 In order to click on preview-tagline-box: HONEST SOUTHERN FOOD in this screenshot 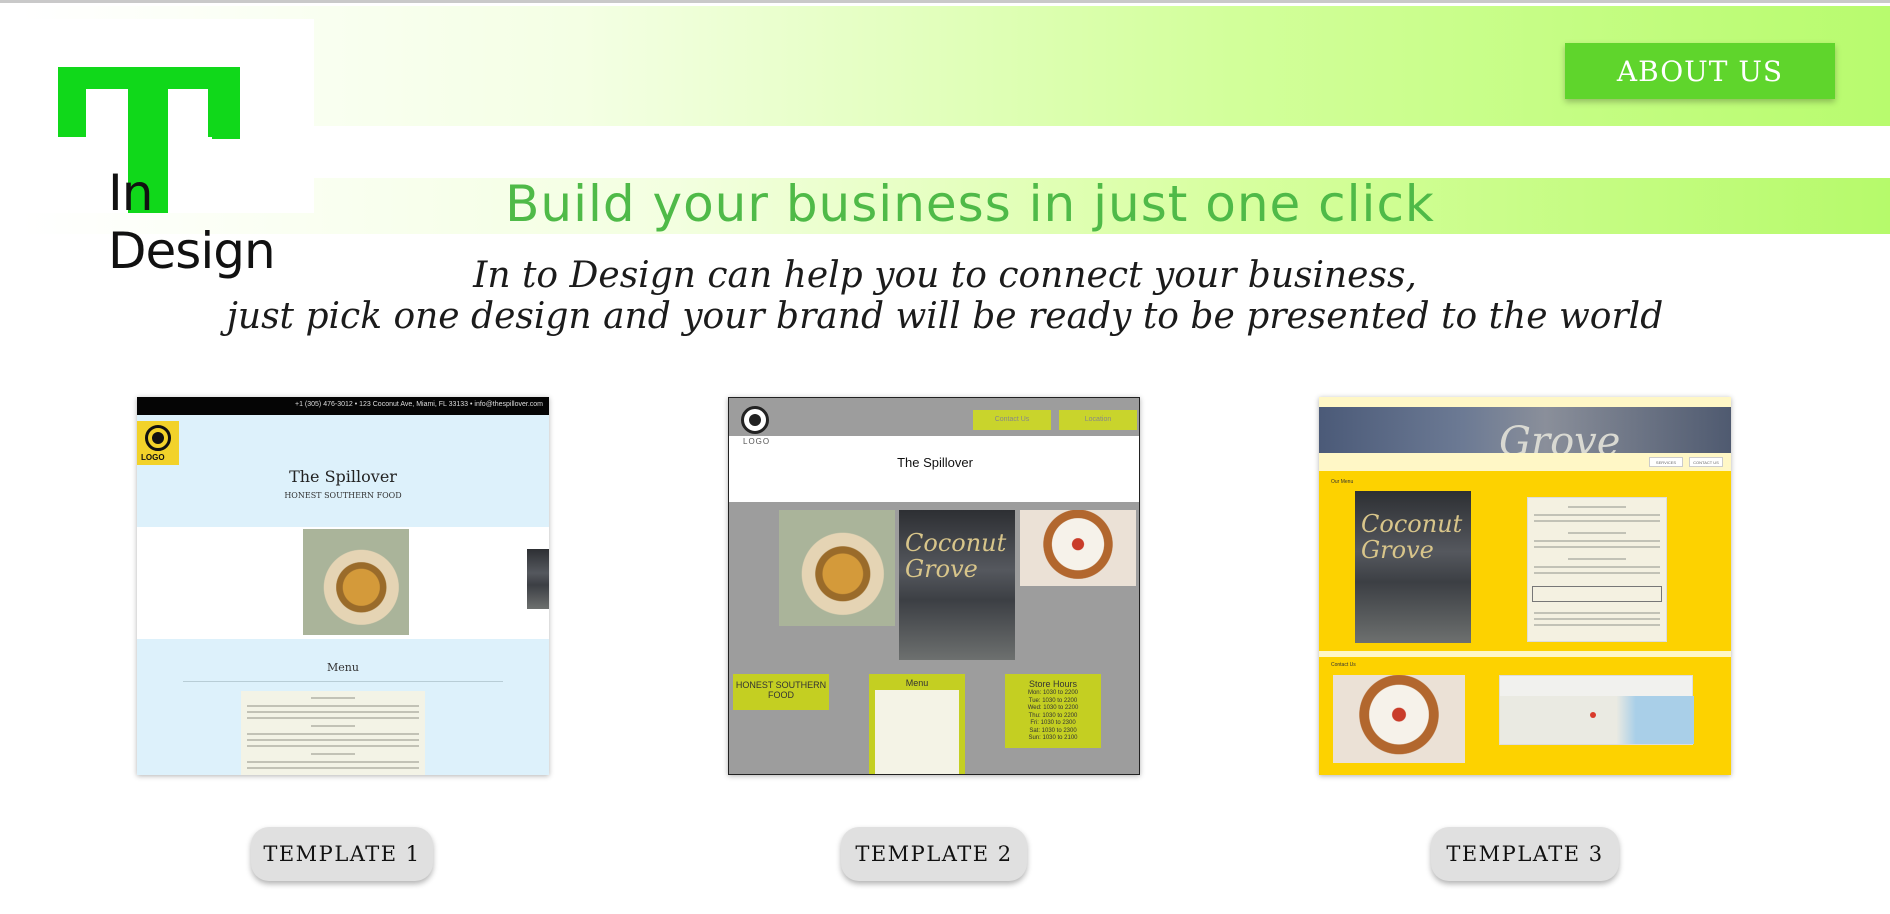, I will do `click(781, 692)`.